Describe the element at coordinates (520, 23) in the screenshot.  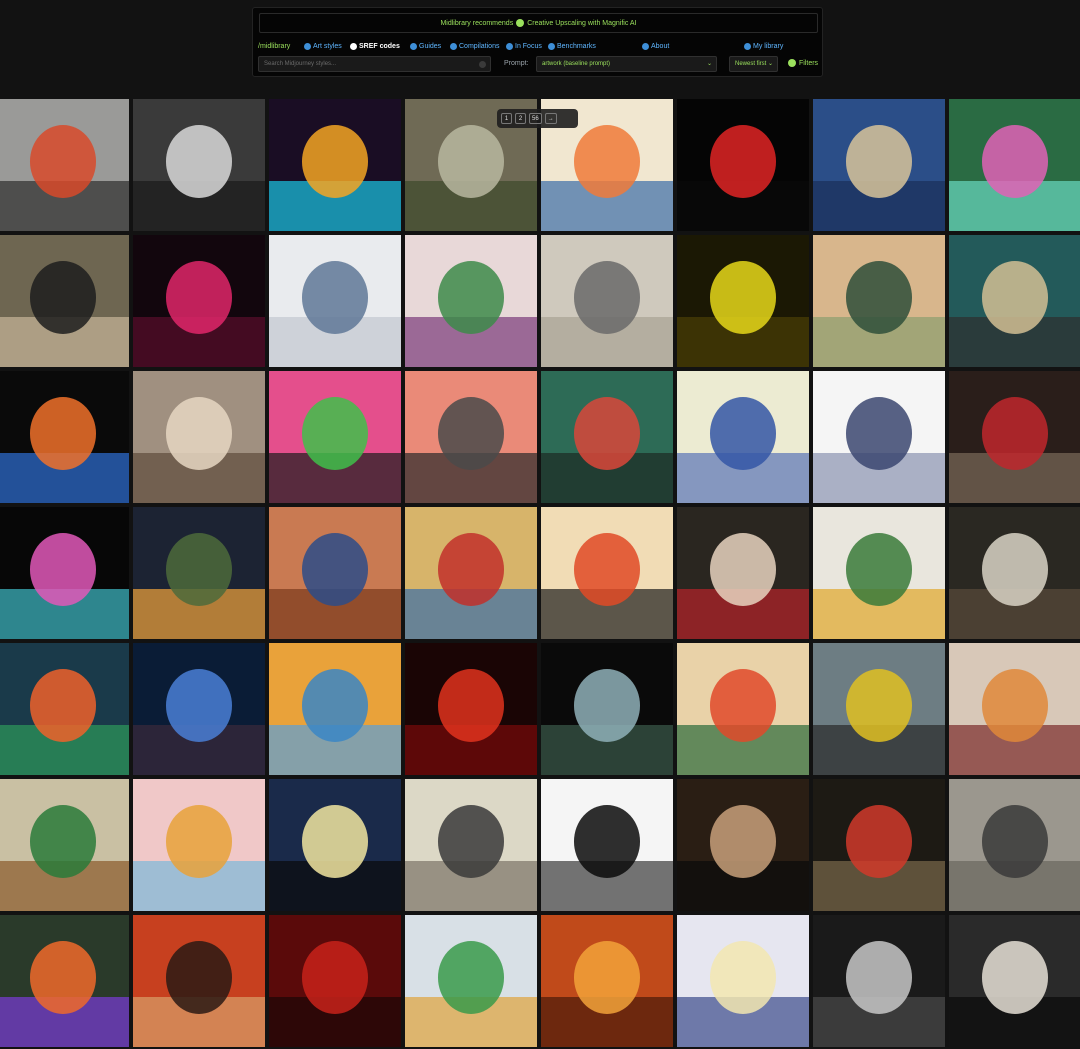
I see `magnific-icon` at that location.